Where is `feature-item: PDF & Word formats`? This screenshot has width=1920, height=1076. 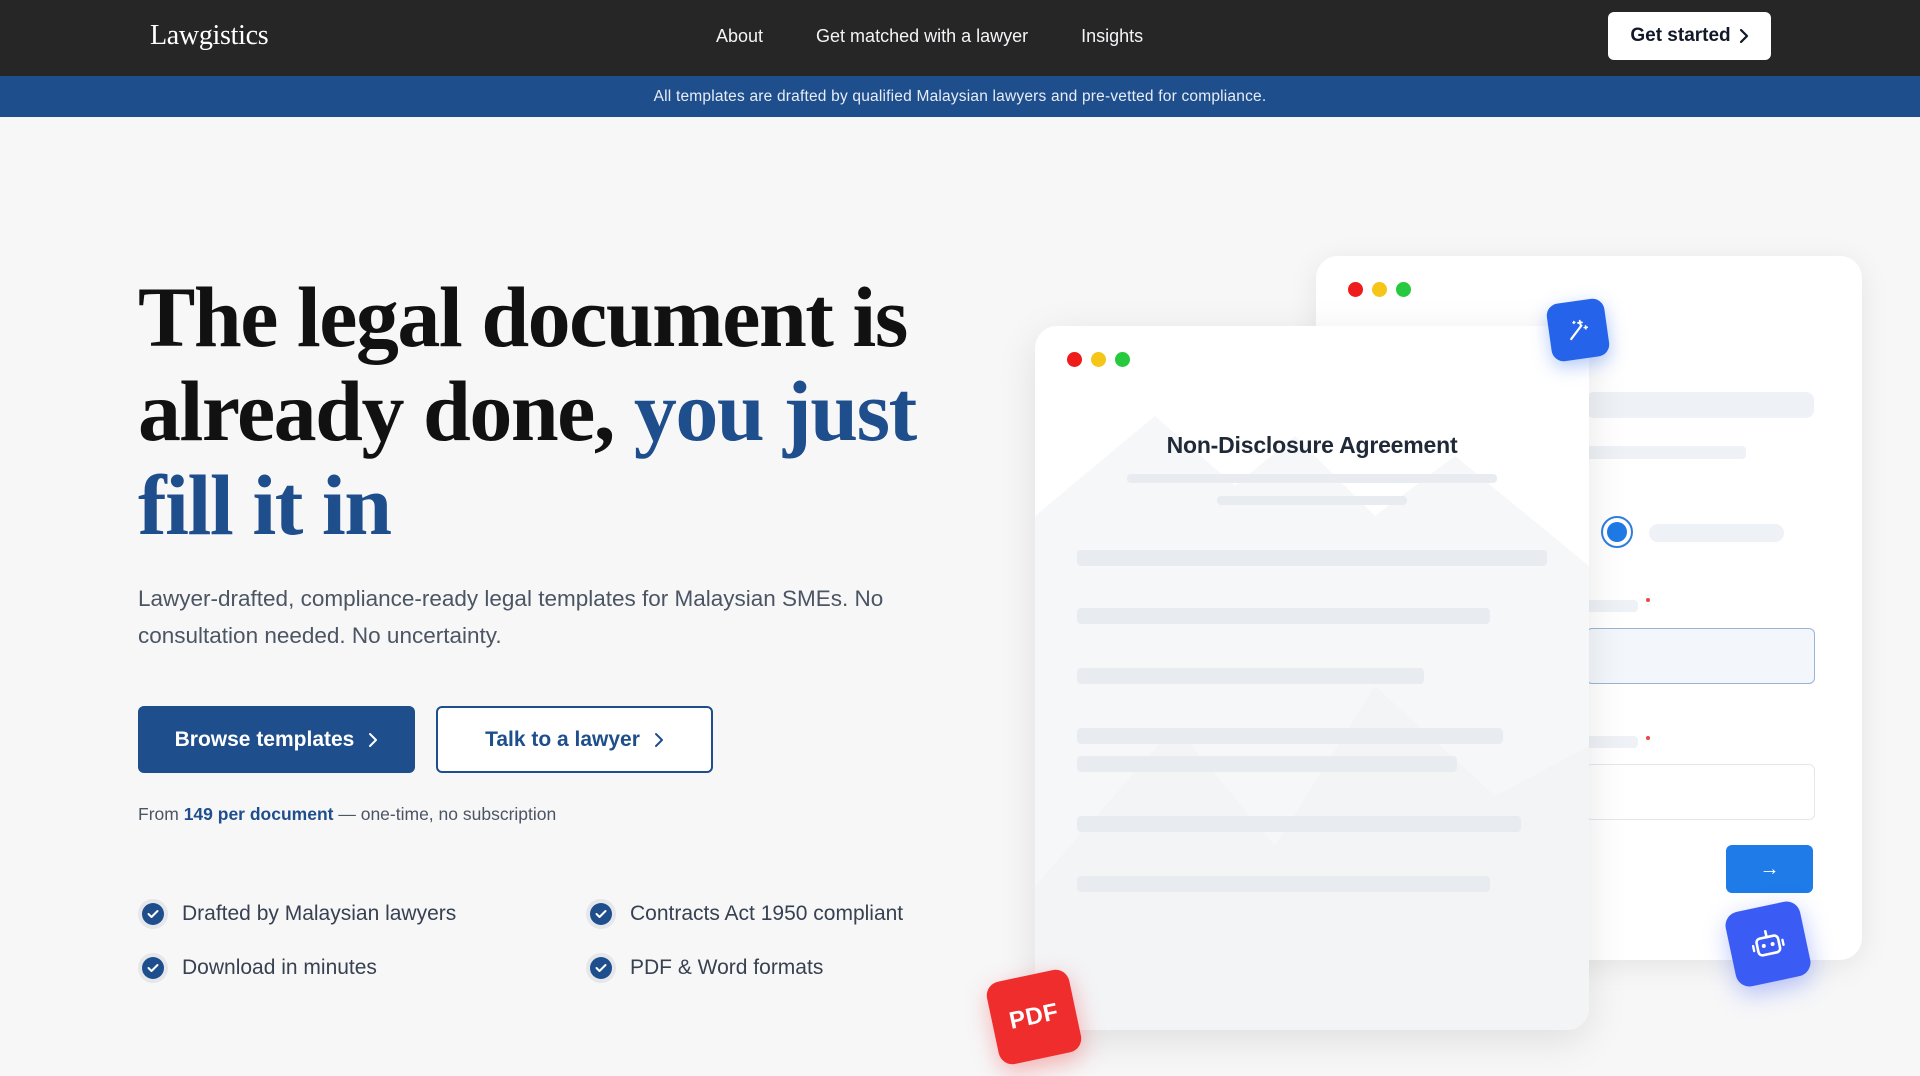
feature-item: PDF & Word formats is located at coordinates (762, 968).